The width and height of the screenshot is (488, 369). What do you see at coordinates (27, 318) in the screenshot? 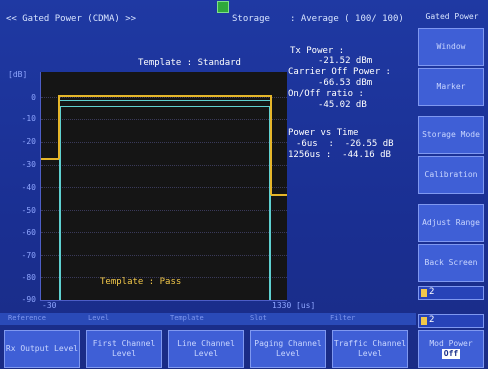
I see `status-item: Reference` at bounding box center [27, 318].